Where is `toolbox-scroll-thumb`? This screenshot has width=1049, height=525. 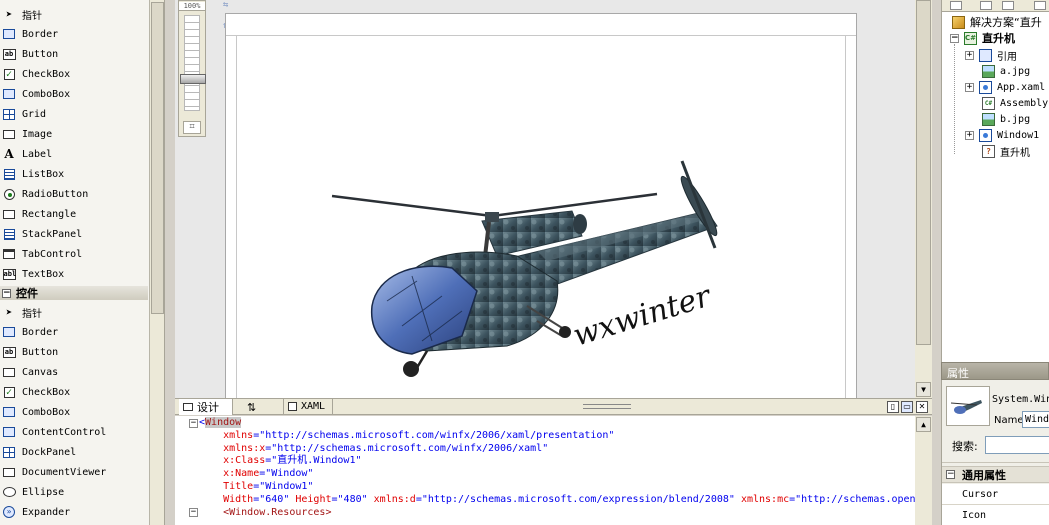
toolbox-scroll-thumb is located at coordinates (157, 158).